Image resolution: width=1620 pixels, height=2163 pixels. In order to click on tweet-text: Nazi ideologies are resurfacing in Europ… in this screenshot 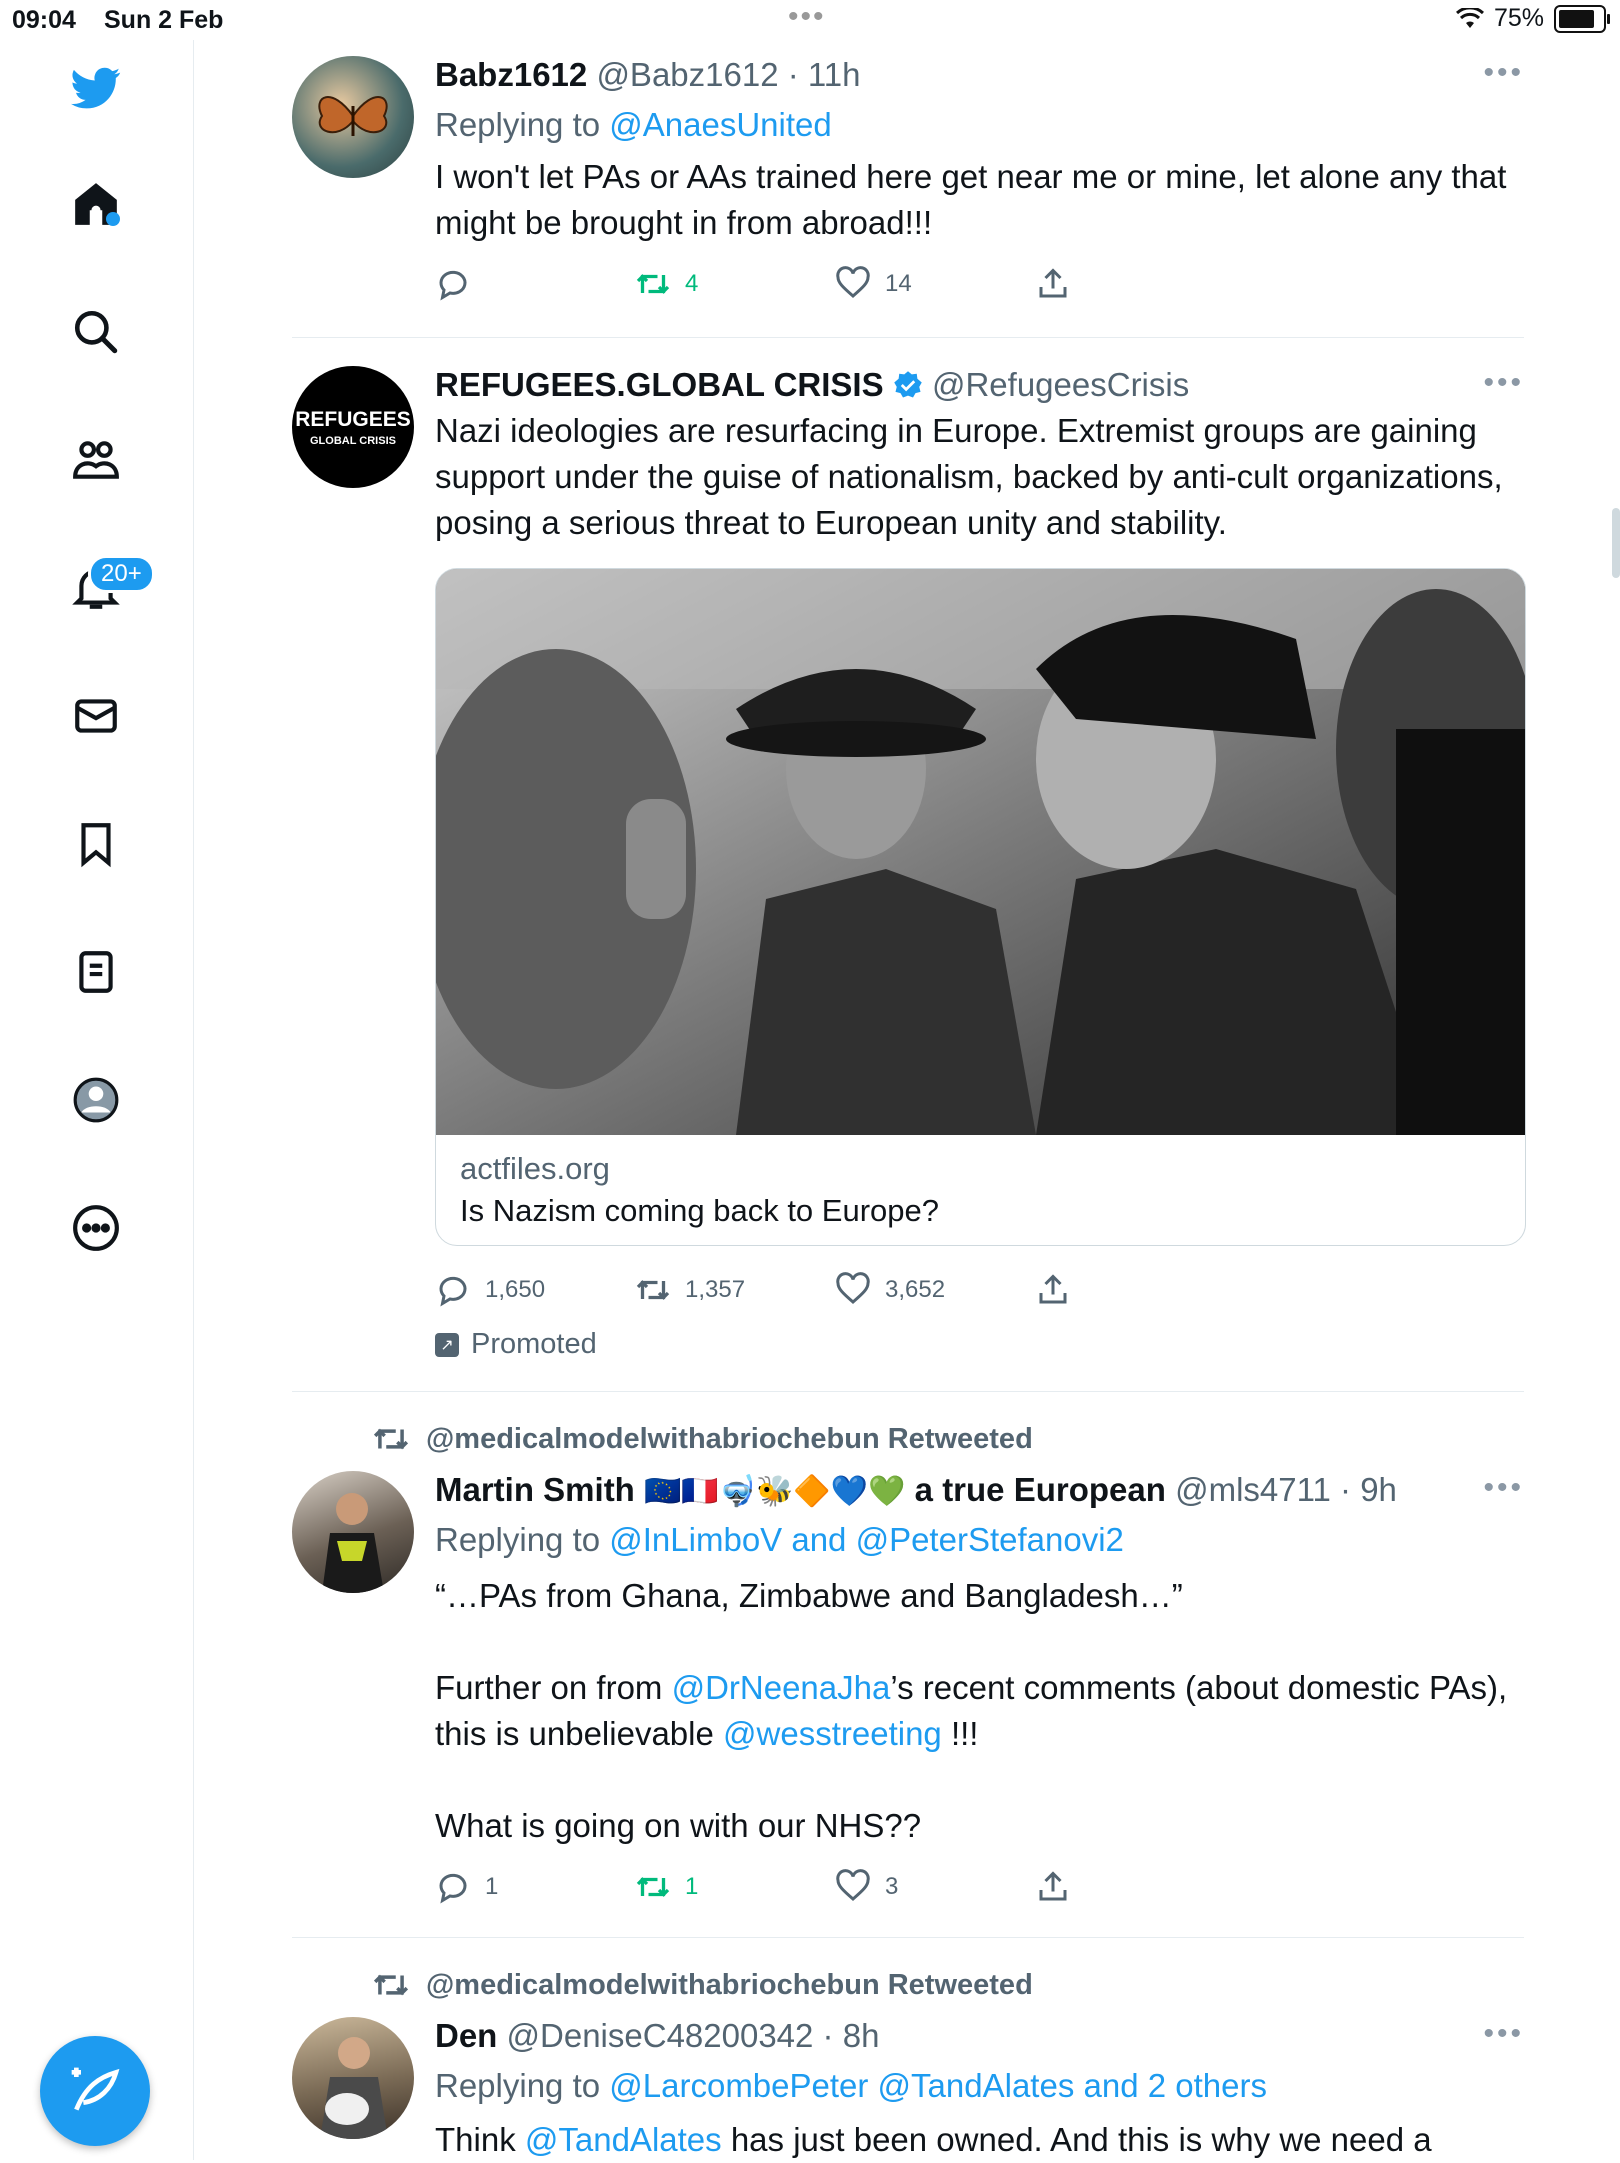, I will do `click(969, 476)`.